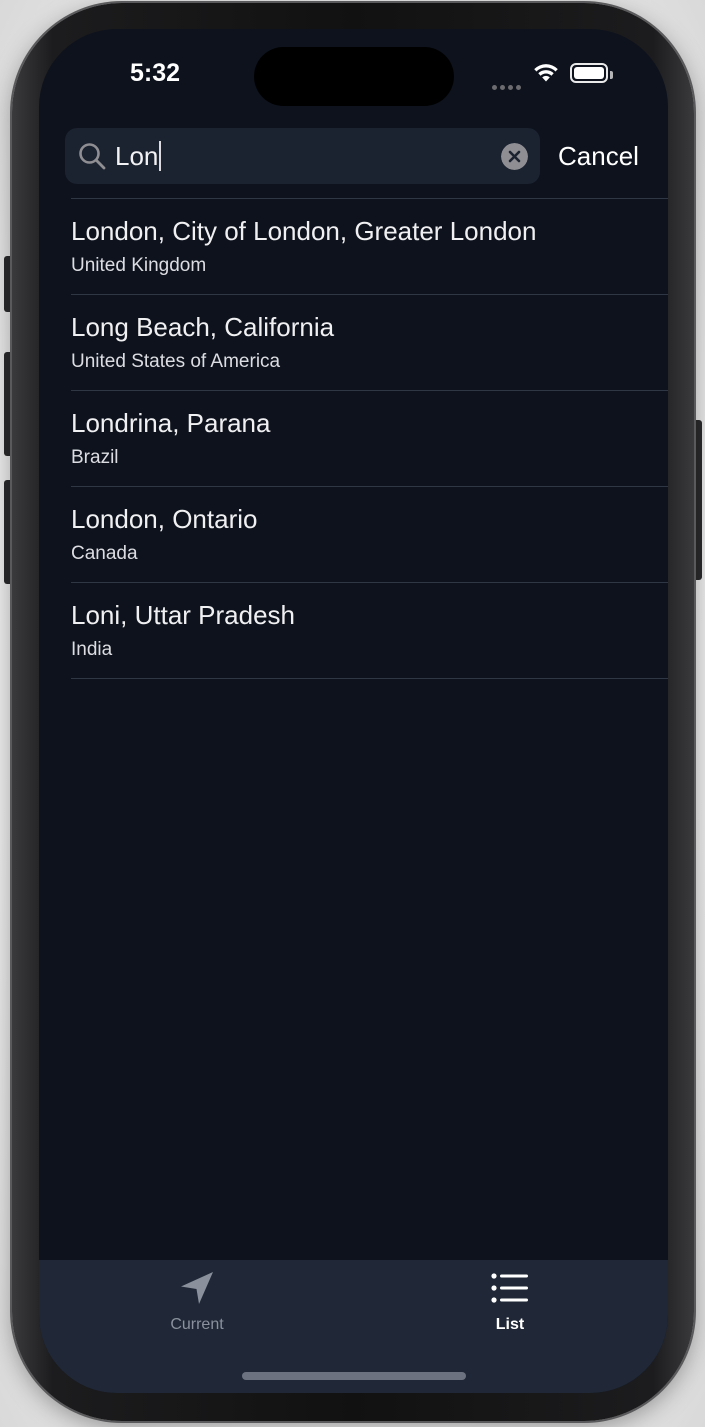 Image resolution: width=705 pixels, height=1427 pixels. Describe the element at coordinates (176, 361) in the screenshot. I see `result-subtitle: United States of America` at that location.